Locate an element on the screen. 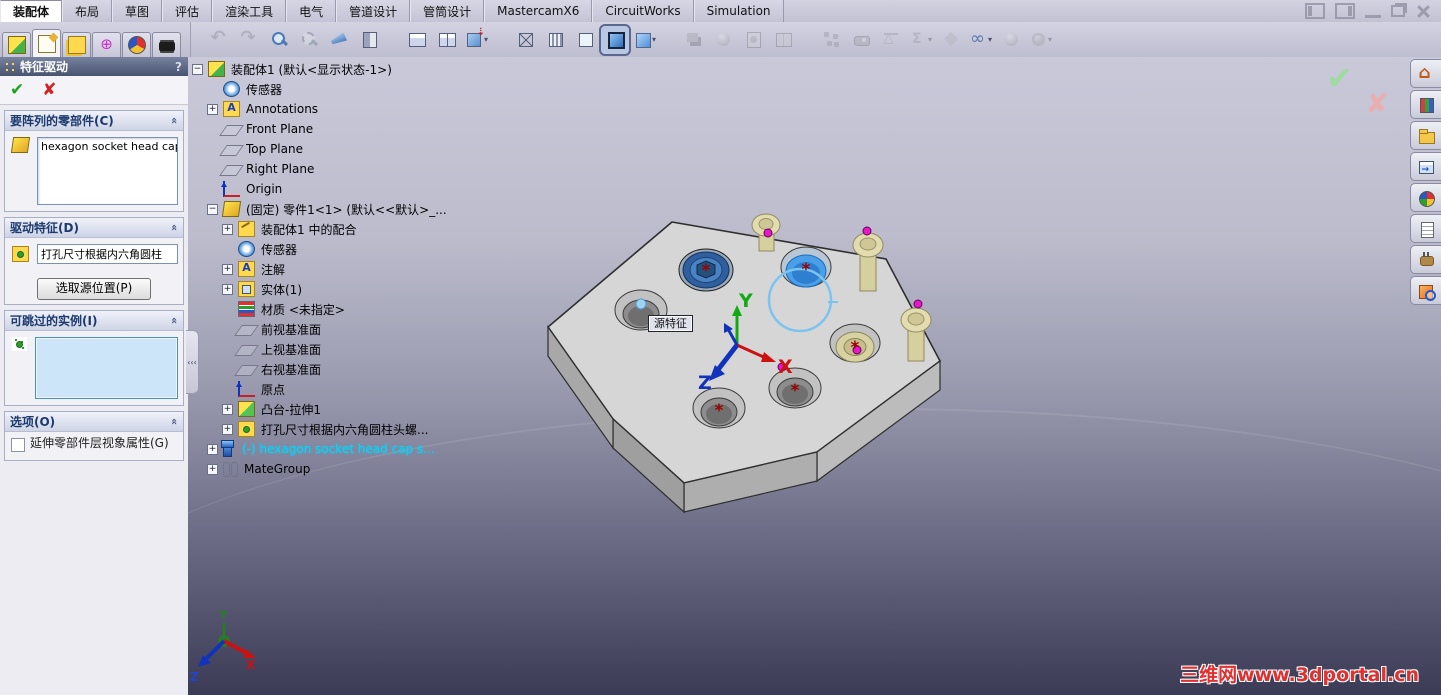 This screenshot has height=695, width=1441. tree-item: + 装配体1 中的配合 is located at coordinates (357, 229).